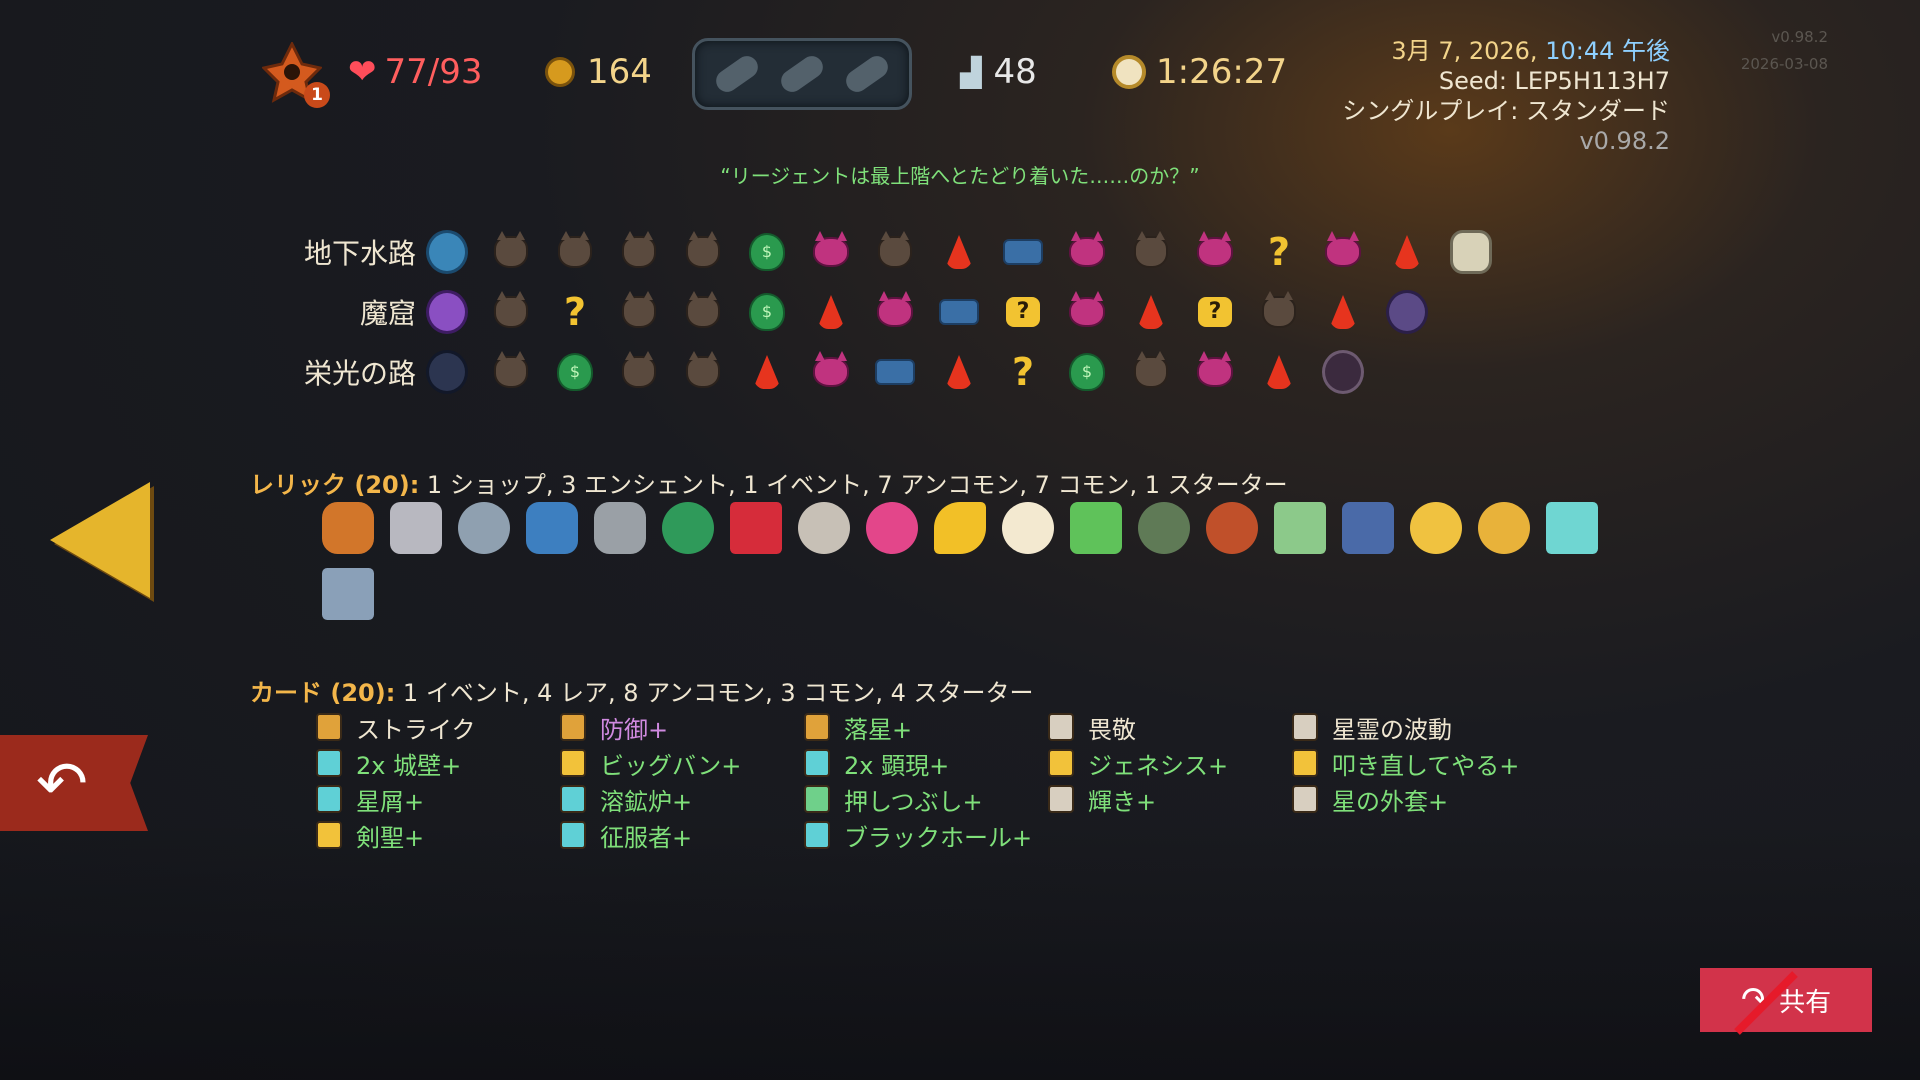 Image resolution: width=1920 pixels, height=1080 pixels. I want to click on share-button: ↷ 共有, so click(1786, 1001).